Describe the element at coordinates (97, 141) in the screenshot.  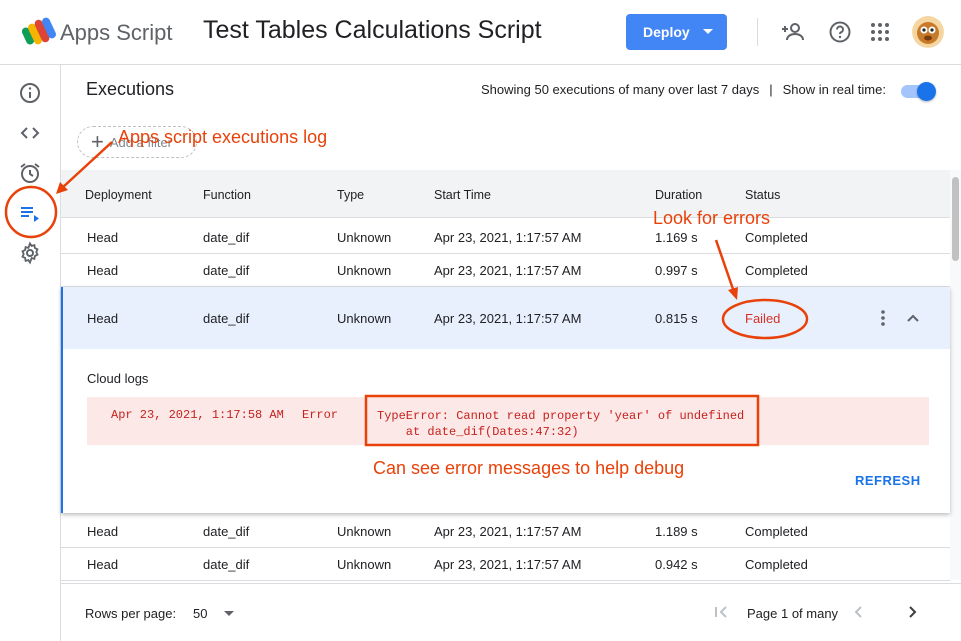
I see `plus-icon: +` at that location.